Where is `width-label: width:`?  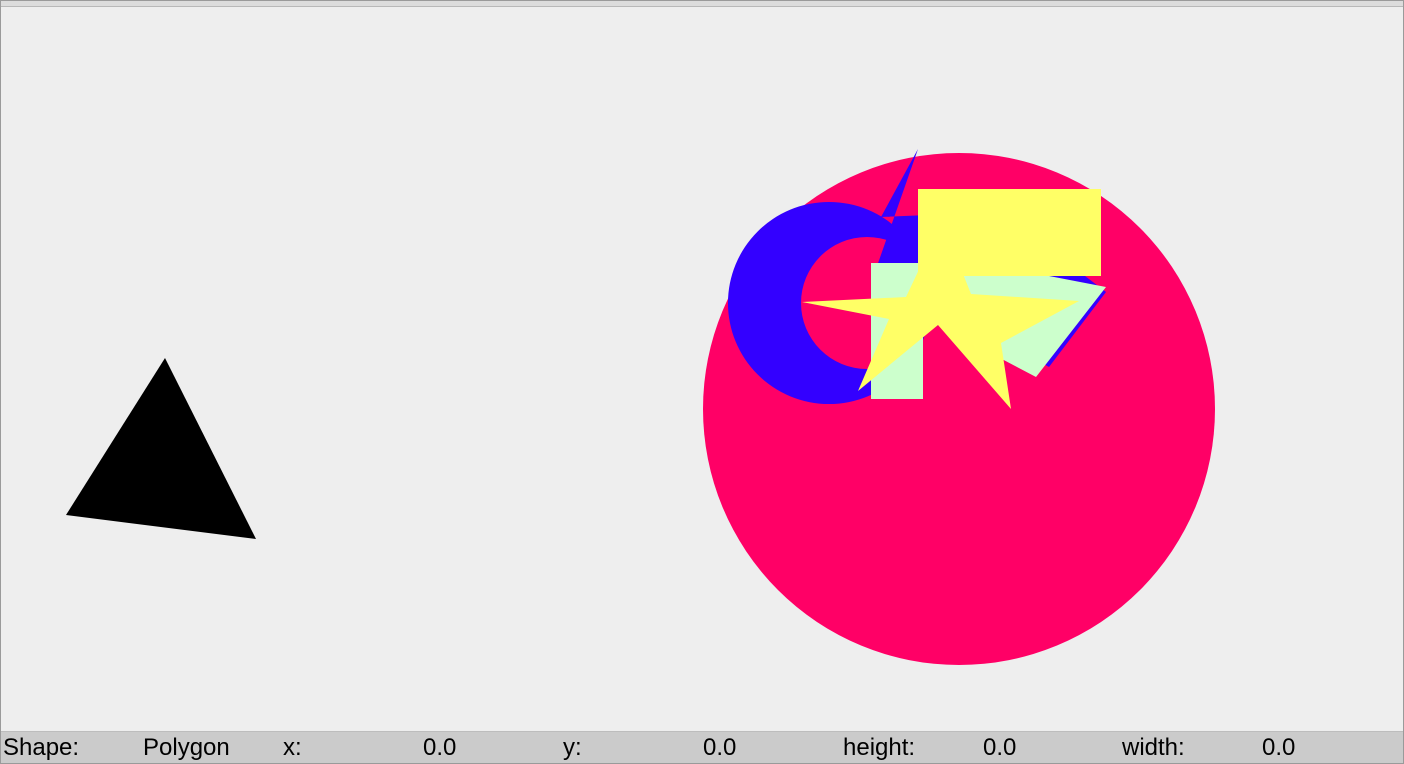
width-label: width: is located at coordinates (1153, 747).